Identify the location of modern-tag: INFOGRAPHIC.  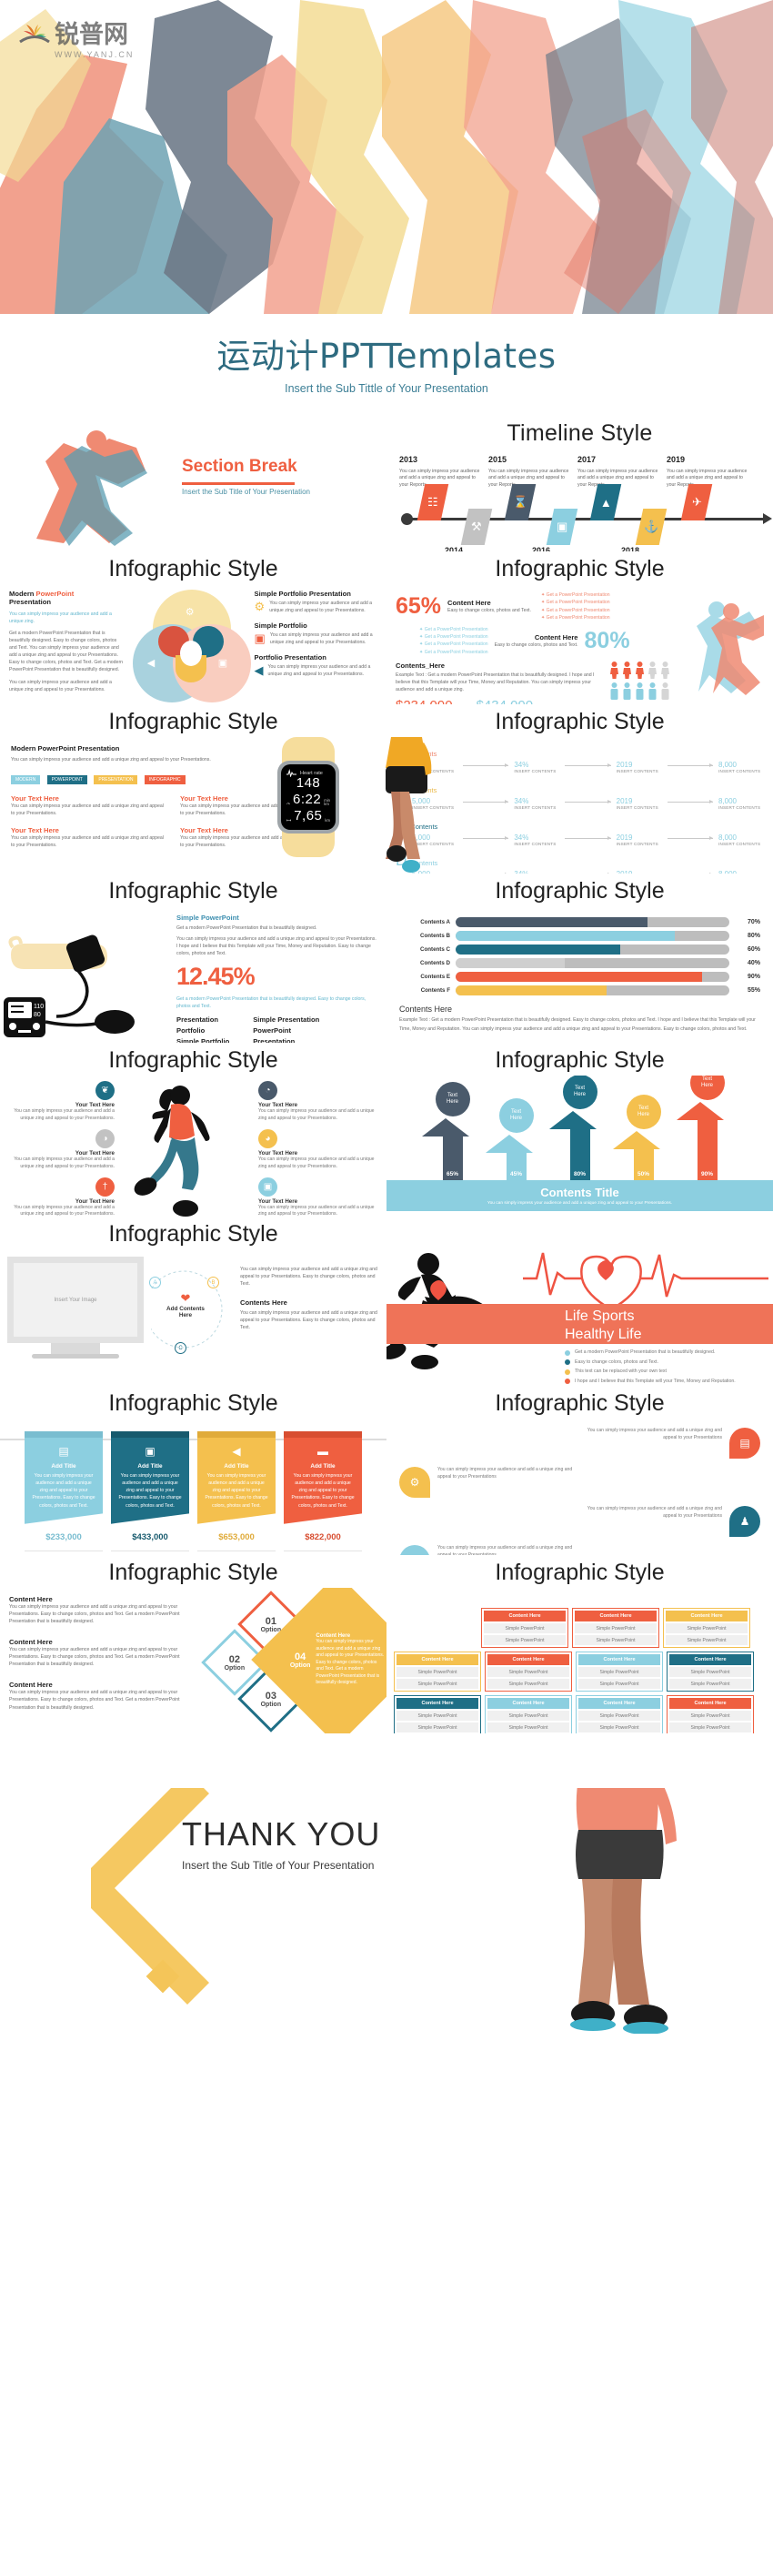
(165, 780).